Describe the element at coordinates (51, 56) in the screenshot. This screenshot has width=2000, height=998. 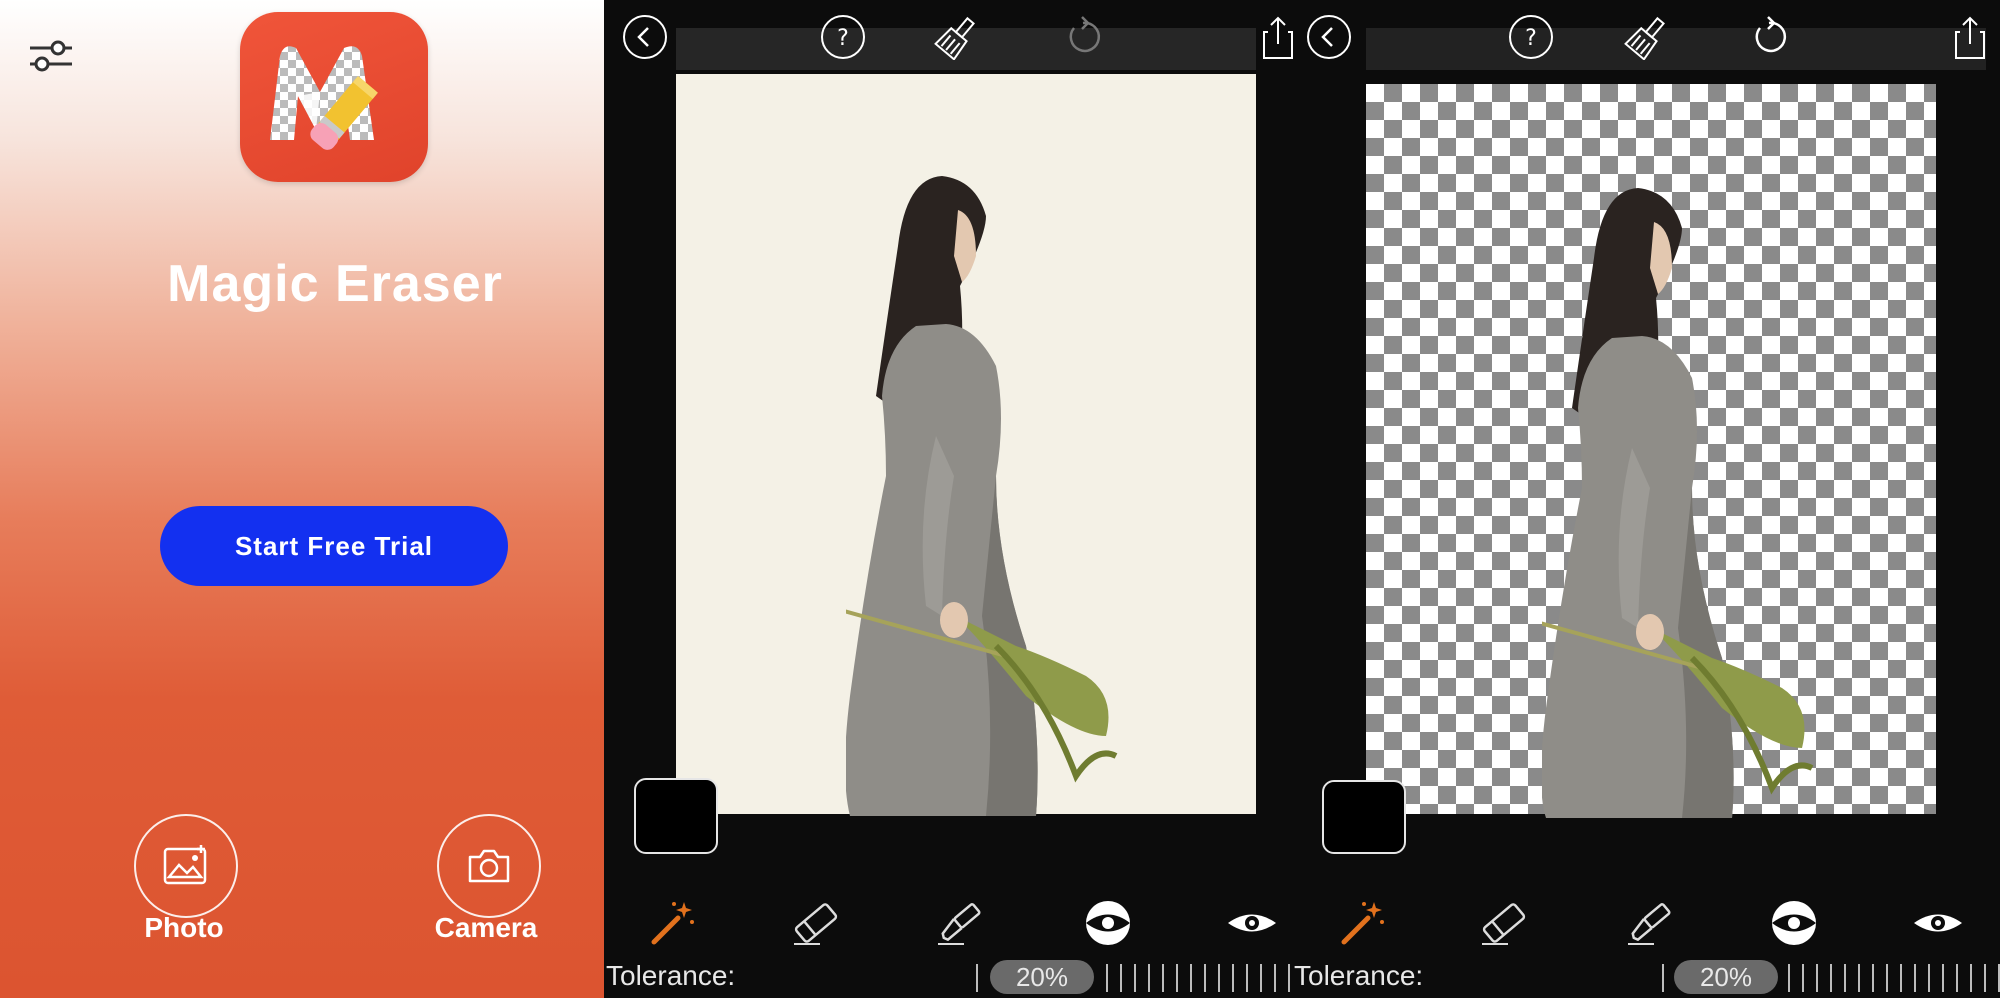
I see `settings-sliders-icon` at that location.